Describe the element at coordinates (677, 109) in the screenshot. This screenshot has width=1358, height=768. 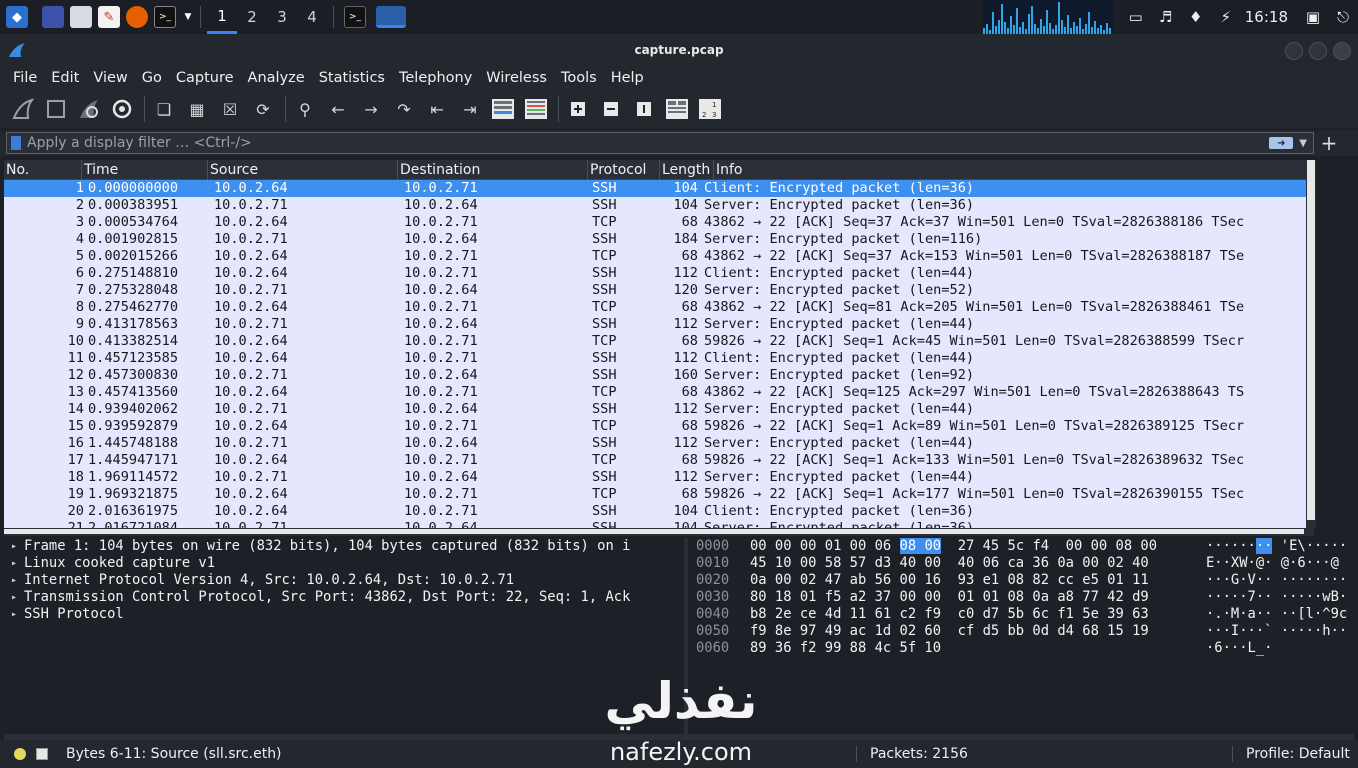
I see `resize-columns-icon` at that location.